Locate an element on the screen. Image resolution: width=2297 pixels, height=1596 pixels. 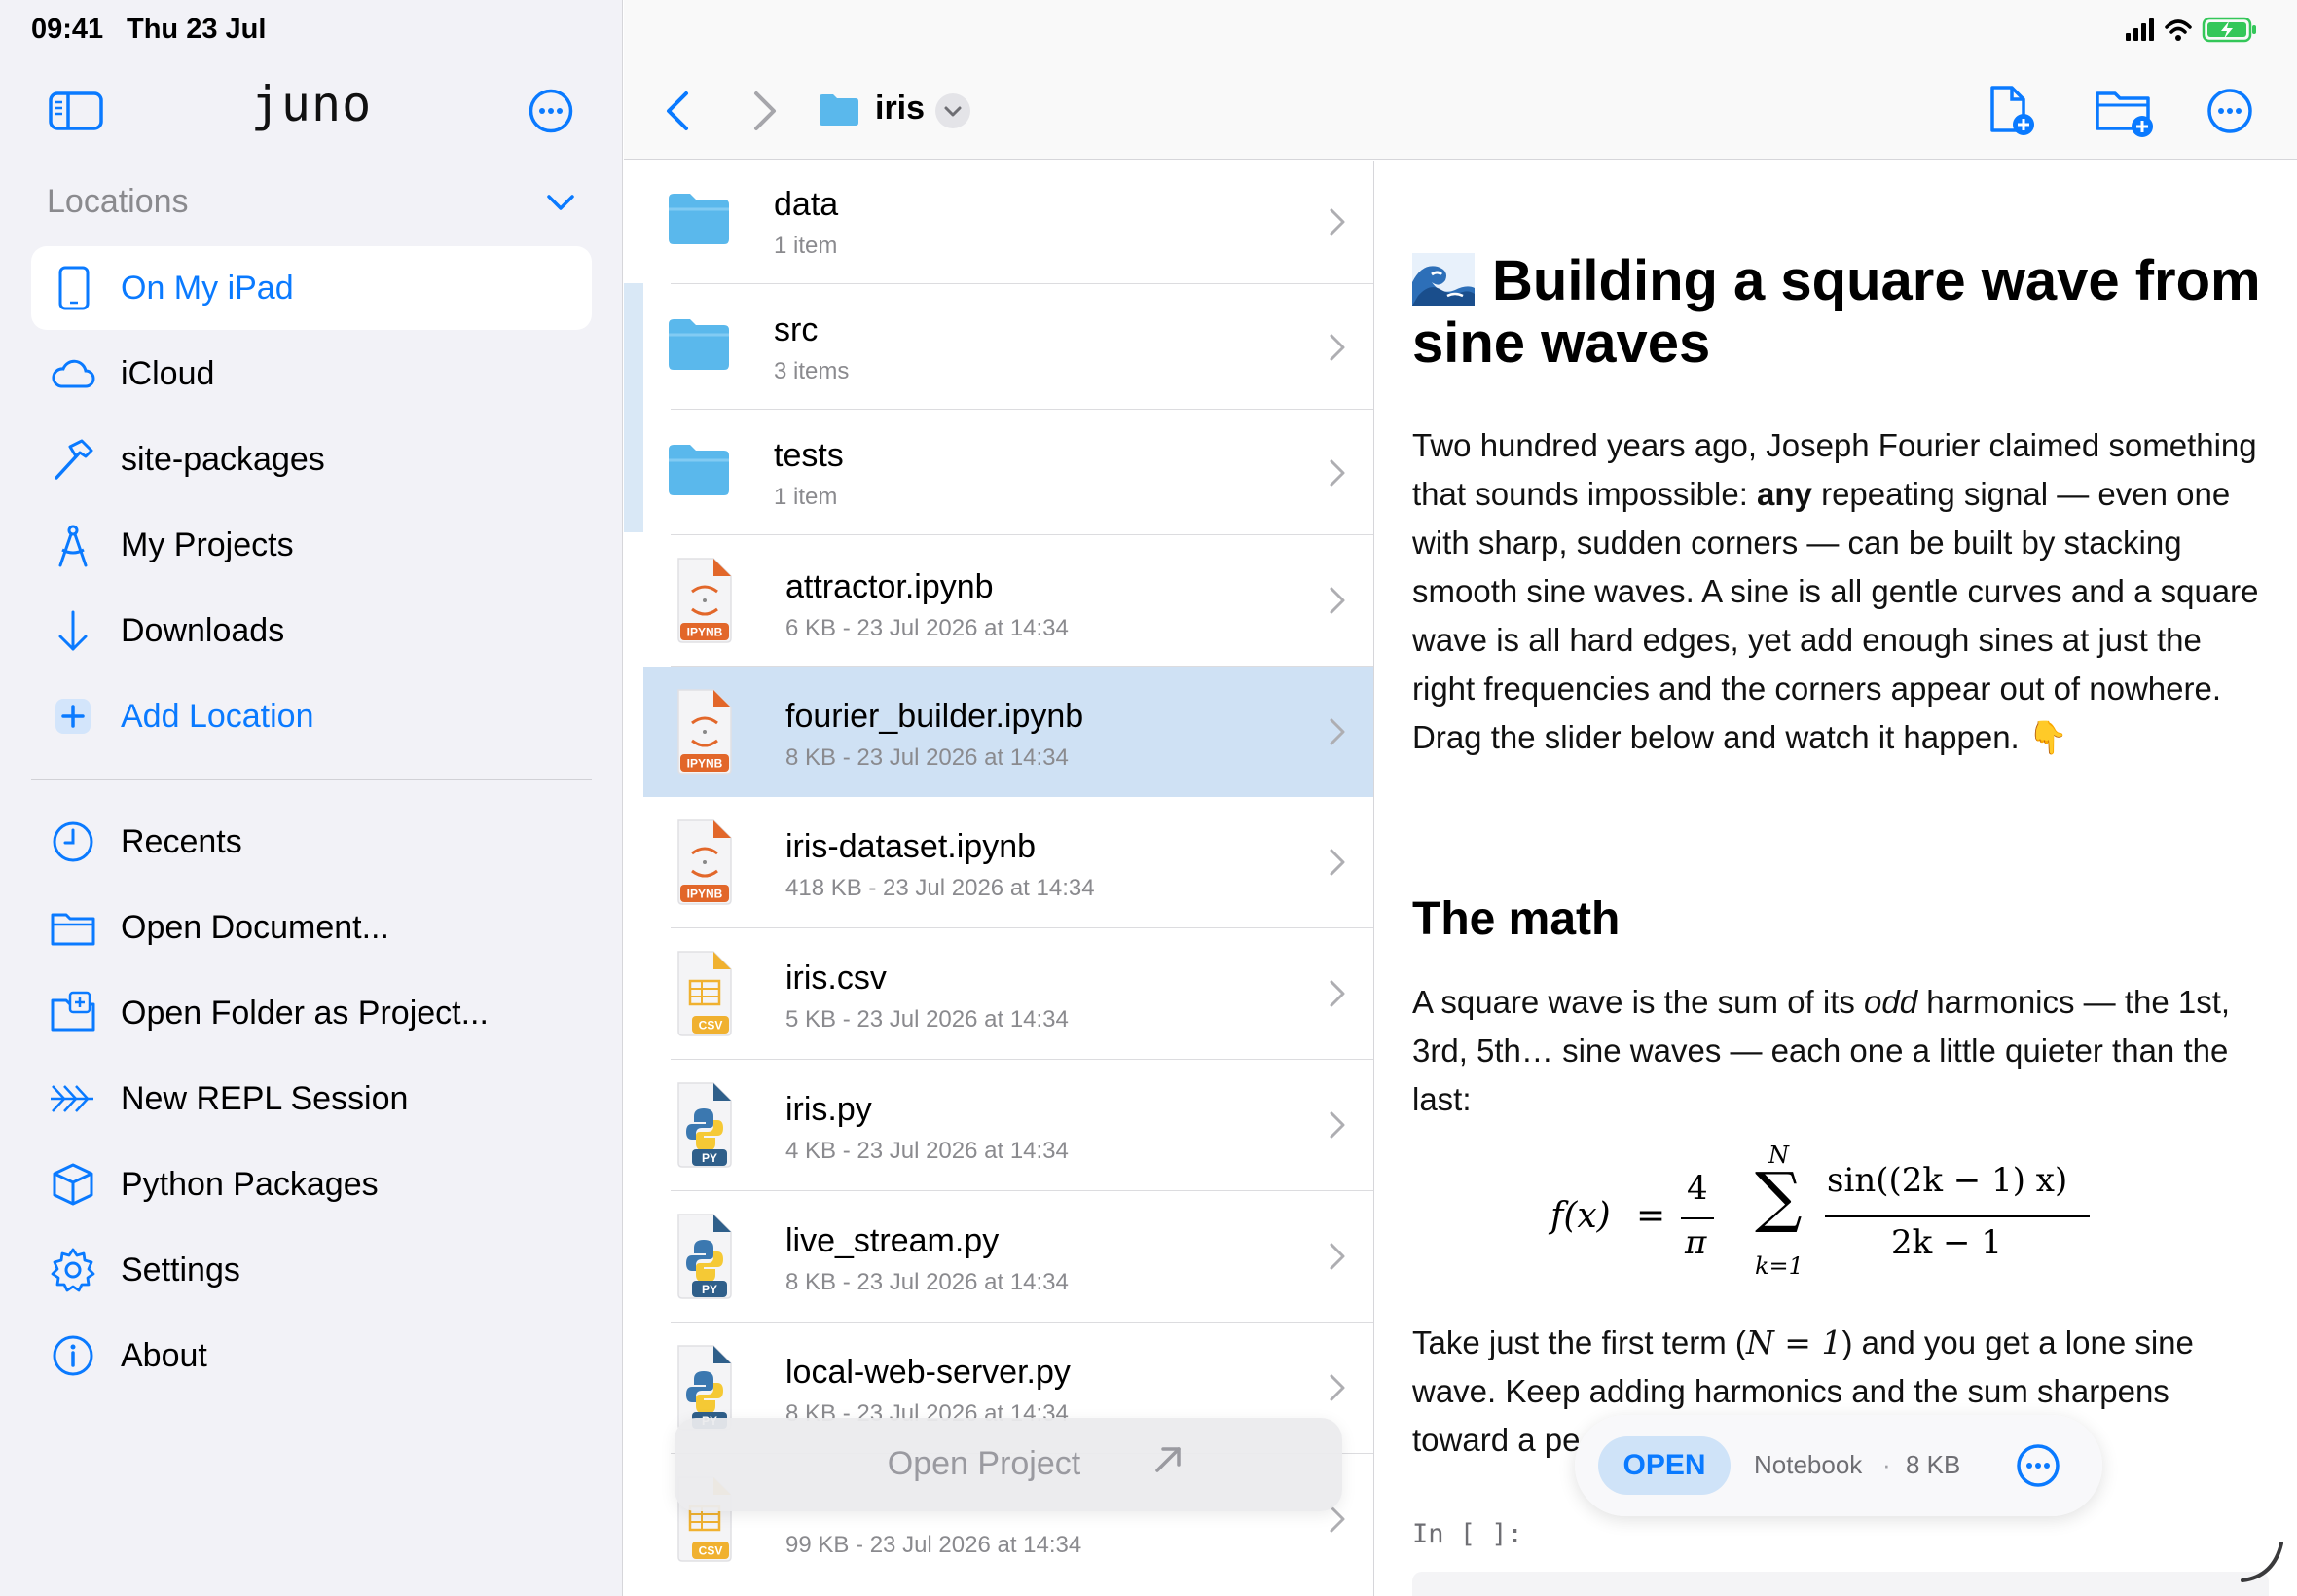
sidebar-item-about: About is located at coordinates (311, 1355).